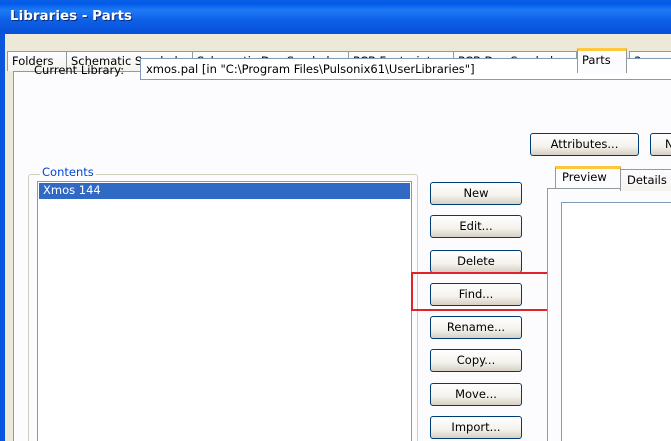 The image size is (671, 441). Describe the element at coordinates (476, 261) in the screenshot. I see `delete-button: Delete` at that location.